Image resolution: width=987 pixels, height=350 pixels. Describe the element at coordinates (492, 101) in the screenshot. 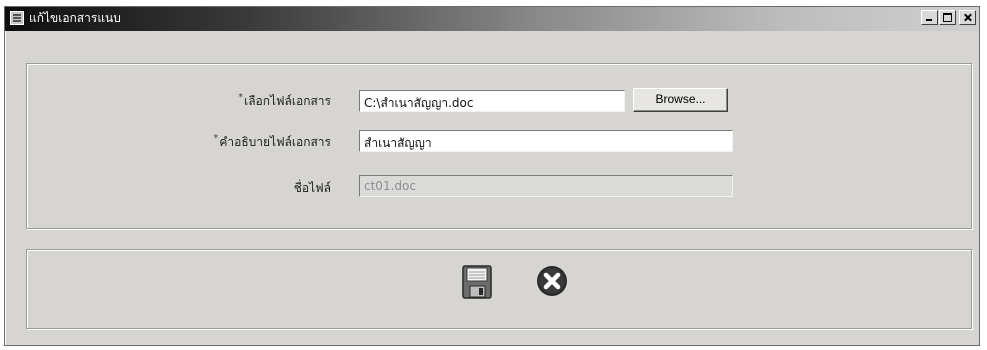

I see `file-path-input: C:\สำเนาสัญญา.doc` at that location.